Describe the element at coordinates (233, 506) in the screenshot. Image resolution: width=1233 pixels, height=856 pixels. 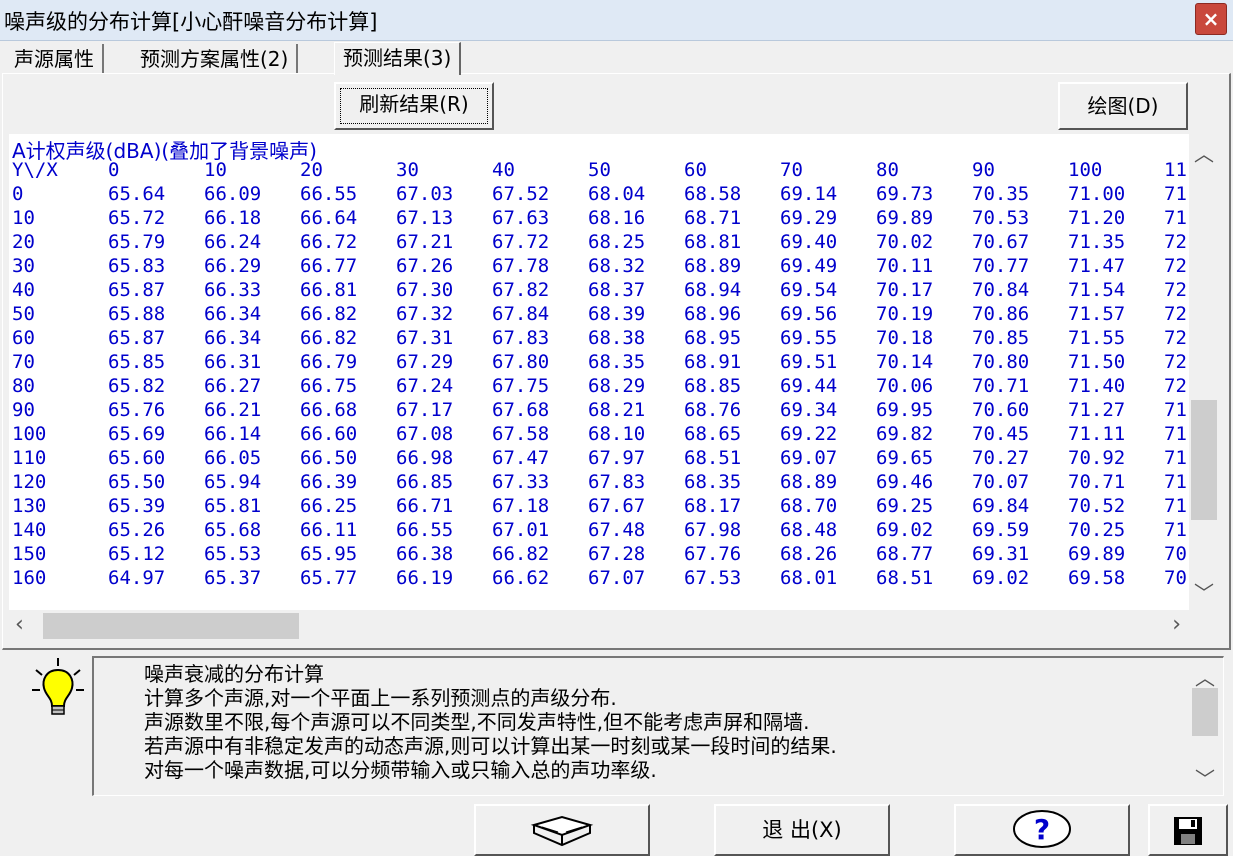
I see `grid-cell: 65.81` at that location.